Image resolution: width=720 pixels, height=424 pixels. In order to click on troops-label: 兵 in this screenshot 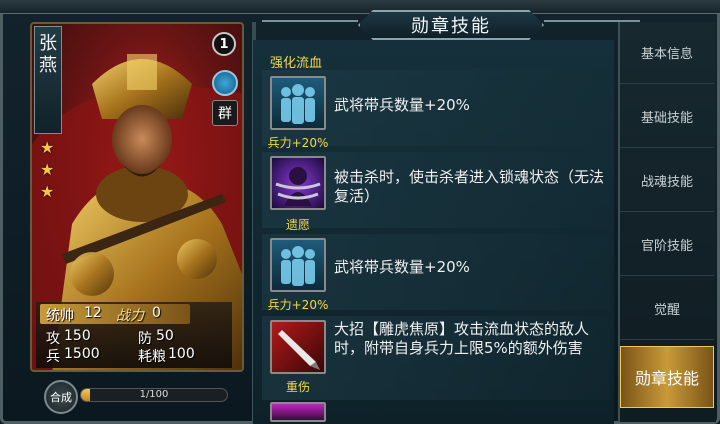, I will do `click(53, 357)`.